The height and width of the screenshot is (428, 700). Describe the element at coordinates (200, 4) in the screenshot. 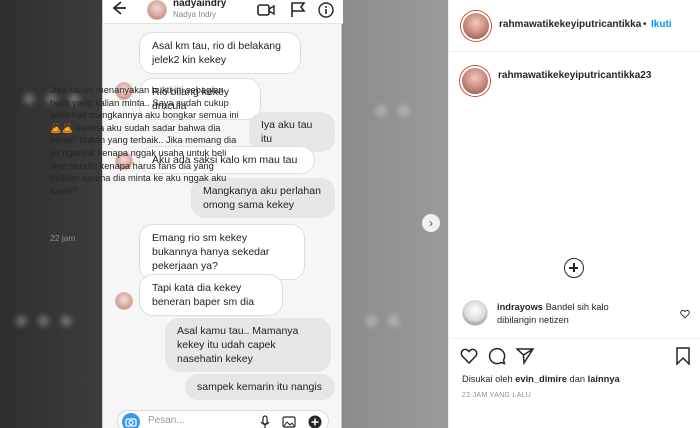

I see `chat-name: nadyaindry` at that location.